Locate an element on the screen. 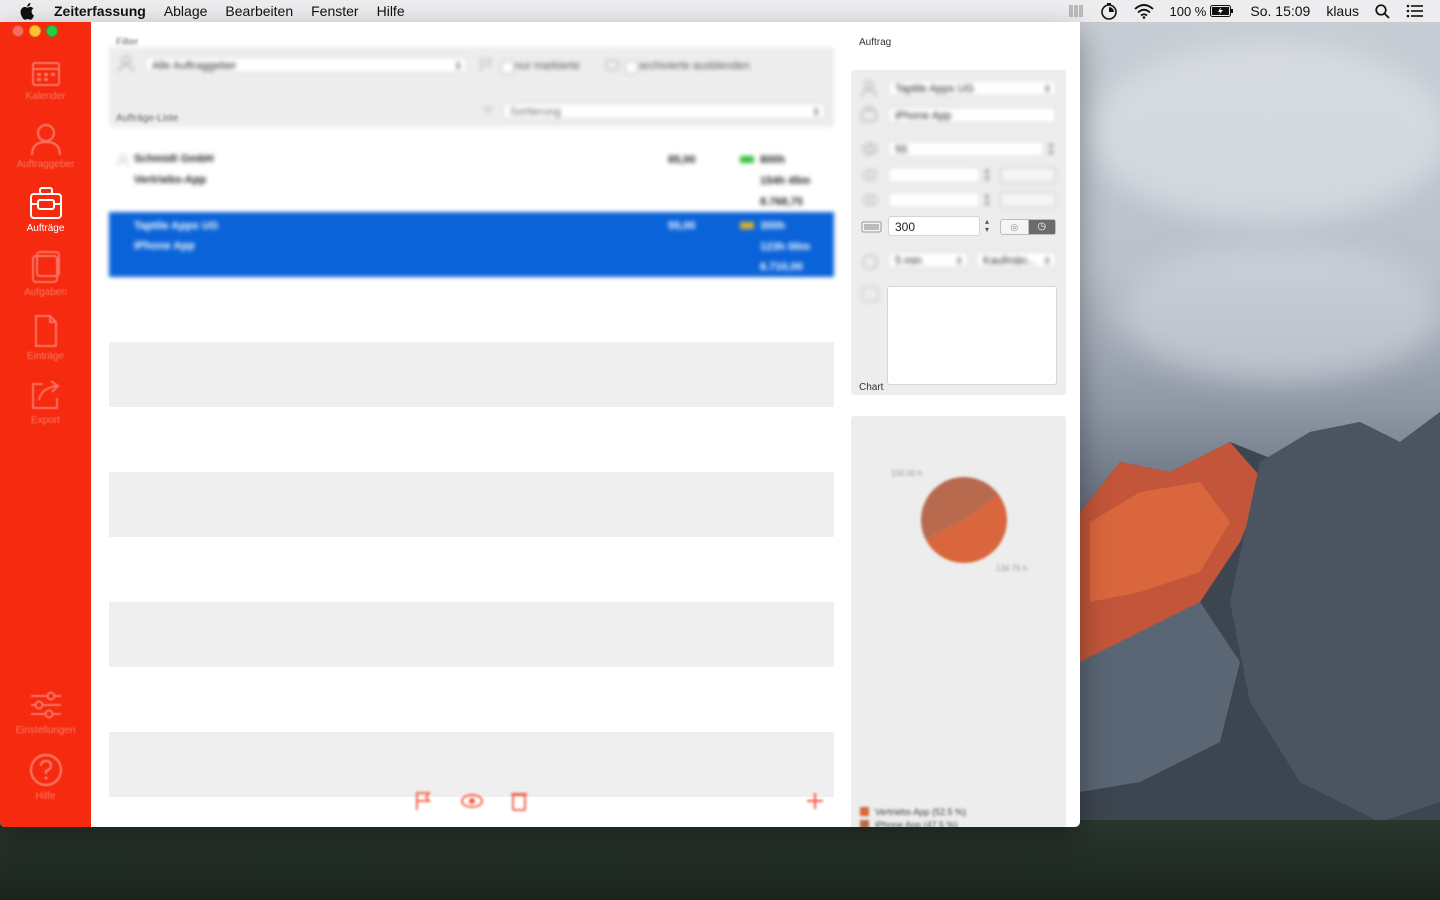 The width and height of the screenshot is (1440, 900). menu-hilfe: Hilfe is located at coordinates (391, 11).